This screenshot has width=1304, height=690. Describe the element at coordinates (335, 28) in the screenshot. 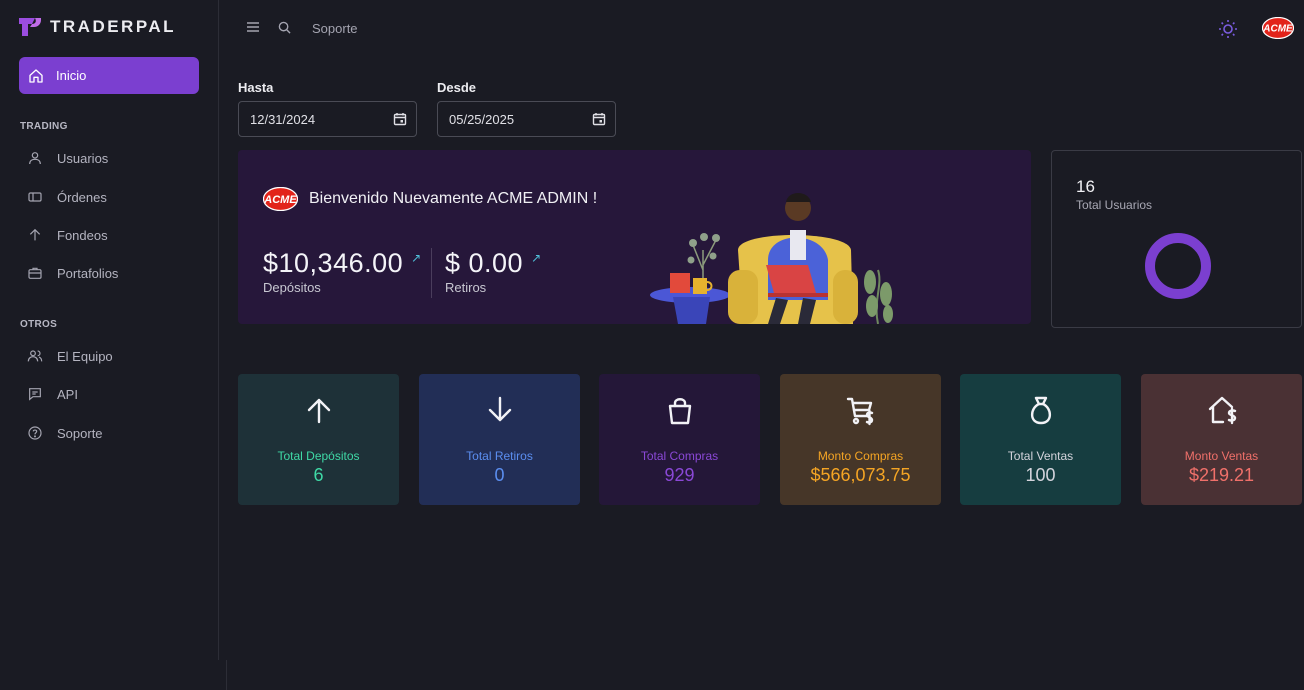

I see `search-input: Soporte` at that location.